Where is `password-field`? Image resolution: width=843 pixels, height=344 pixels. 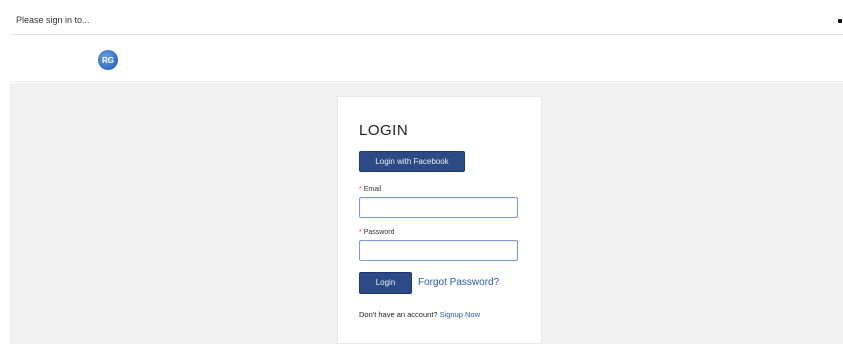 password-field is located at coordinates (438, 250).